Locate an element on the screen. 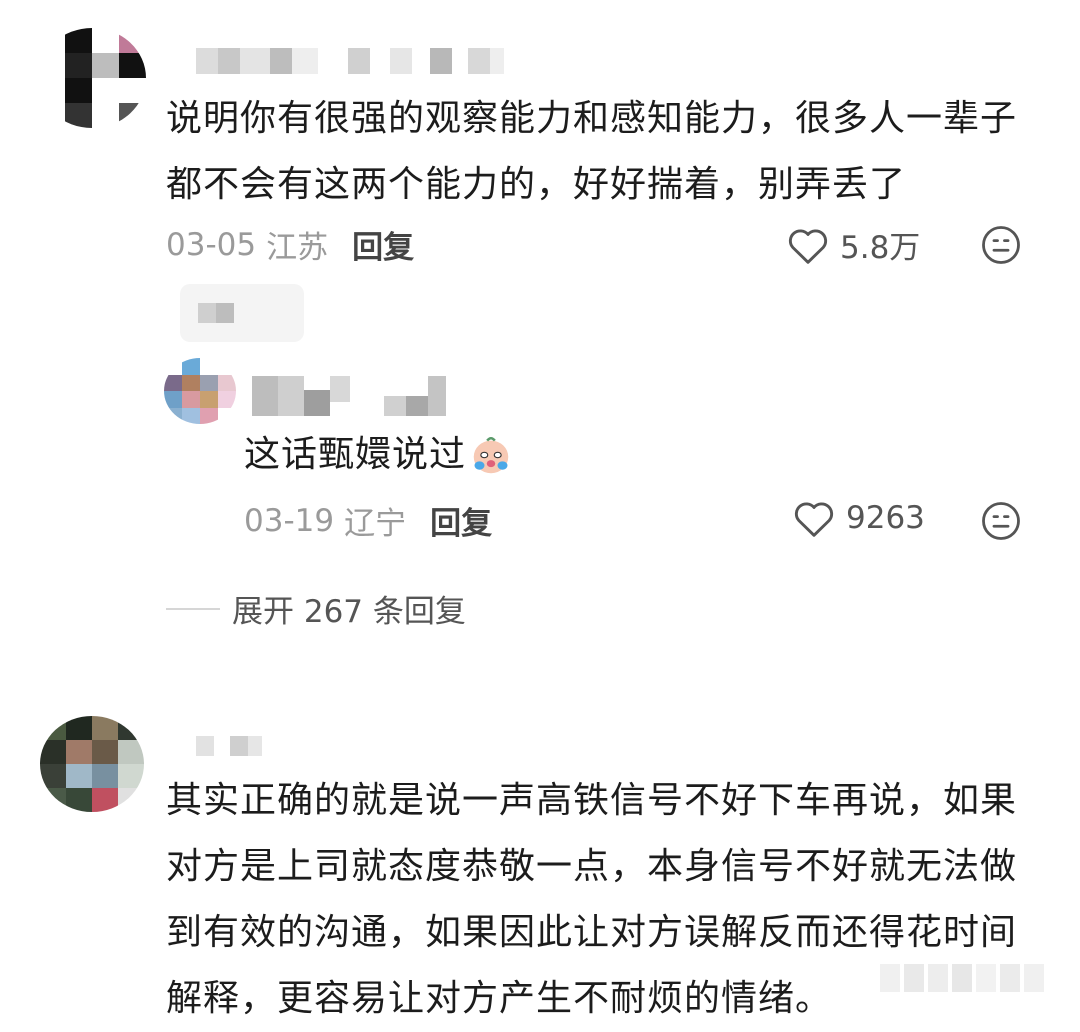 The image size is (1080, 1032). like-count: 5.8万 is located at coordinates (880, 248).